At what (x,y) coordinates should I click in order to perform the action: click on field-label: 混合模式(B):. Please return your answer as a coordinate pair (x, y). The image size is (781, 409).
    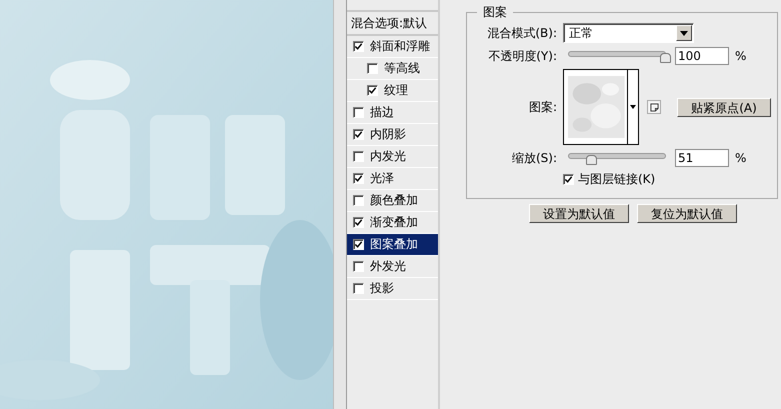
    Looking at the image, I should click on (521, 33).